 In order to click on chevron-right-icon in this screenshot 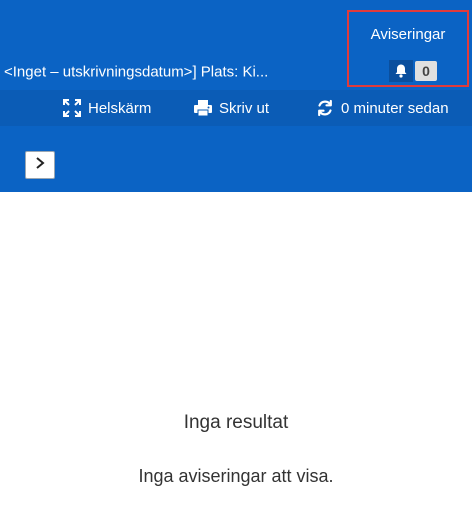, I will do `click(40, 165)`.